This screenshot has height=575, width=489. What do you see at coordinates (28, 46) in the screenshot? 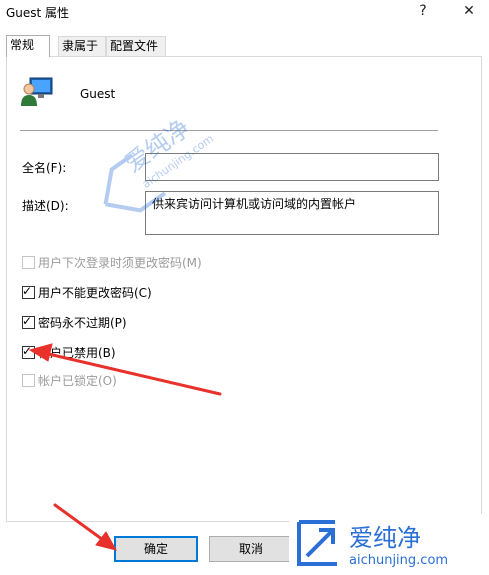
I see `tab-general: 常规` at bounding box center [28, 46].